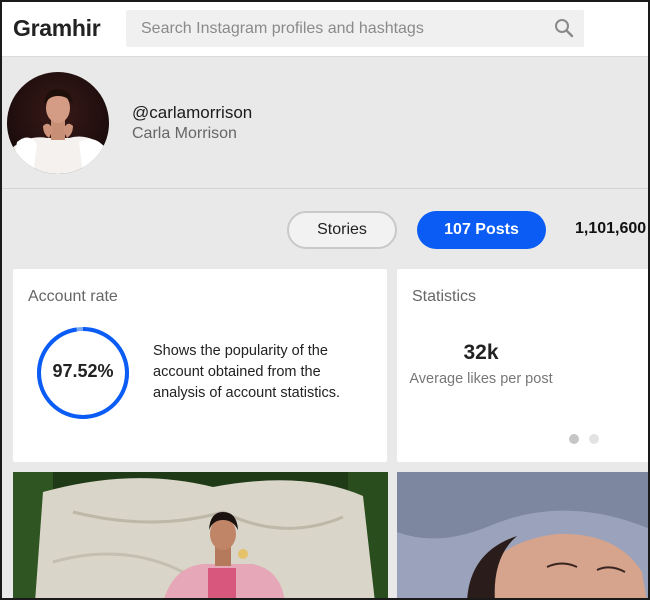  Describe the element at coordinates (481, 352) in the screenshot. I see `average-likes-value: 32k` at that location.